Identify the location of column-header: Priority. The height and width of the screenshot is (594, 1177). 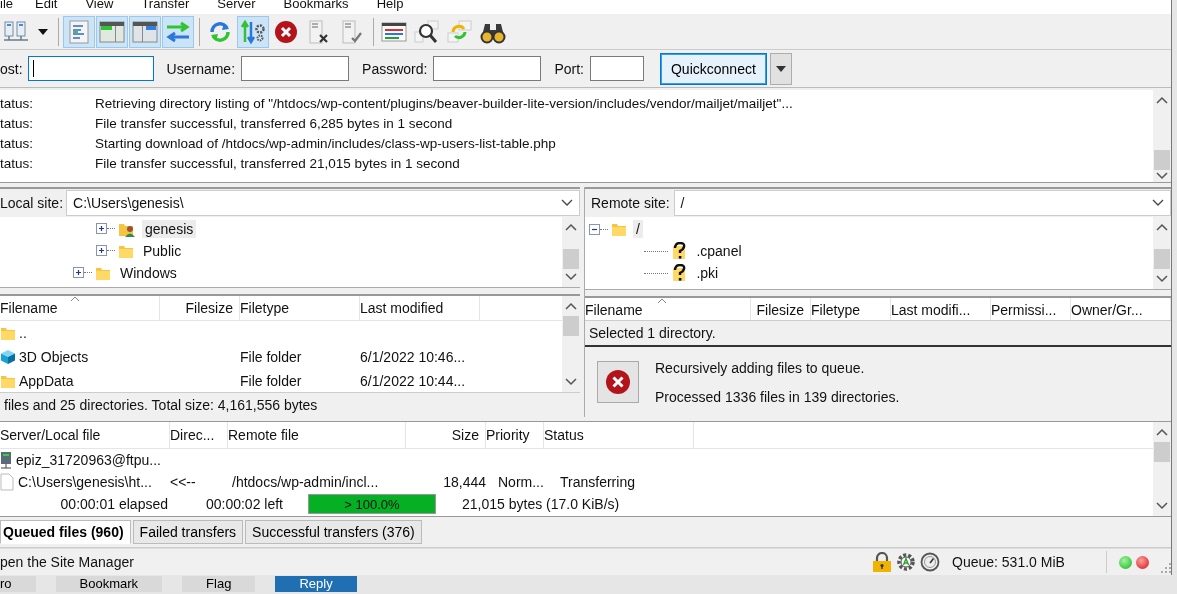
(515, 435).